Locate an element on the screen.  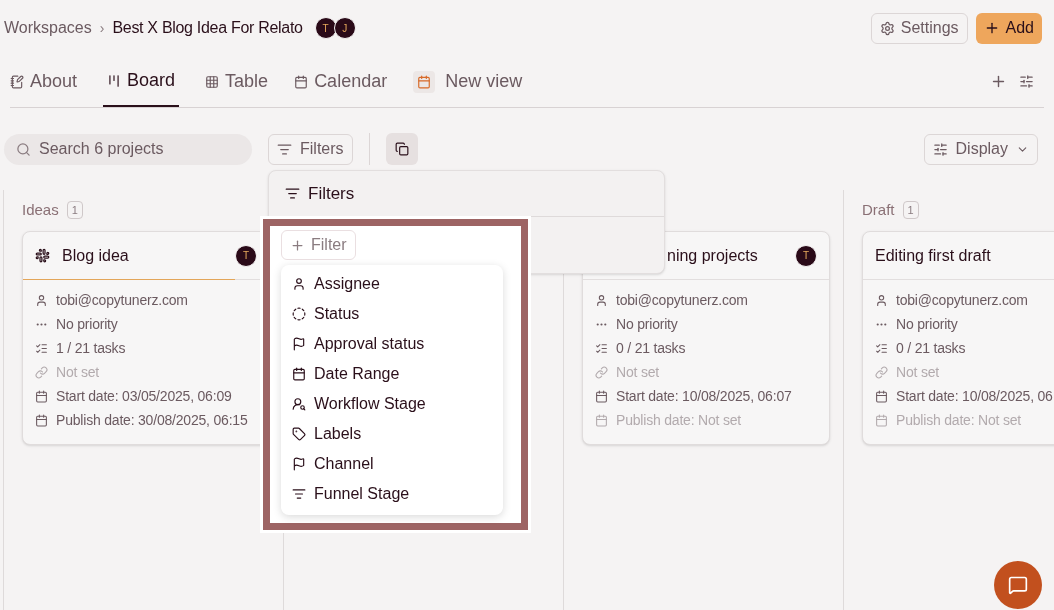
display-button: Display is located at coordinates (980, 149).